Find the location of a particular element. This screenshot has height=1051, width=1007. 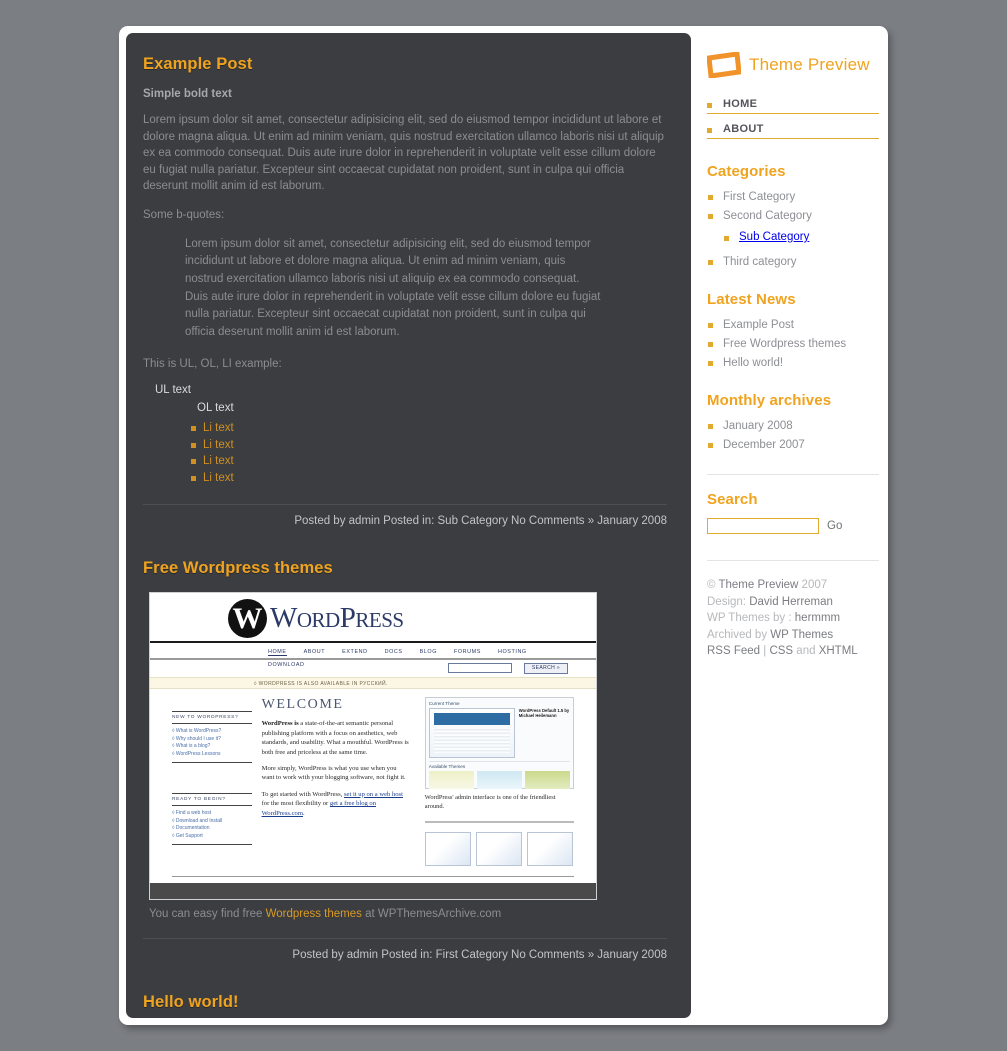

list-item: Second Category is located at coordinates (793, 216).